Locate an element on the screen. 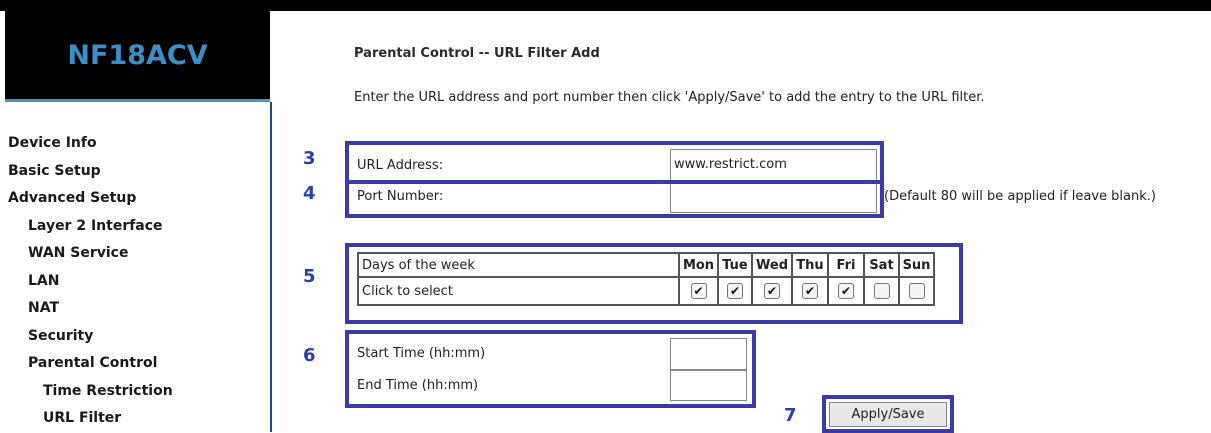  sidebar-item-device-info: Device Info is located at coordinates (137, 144).